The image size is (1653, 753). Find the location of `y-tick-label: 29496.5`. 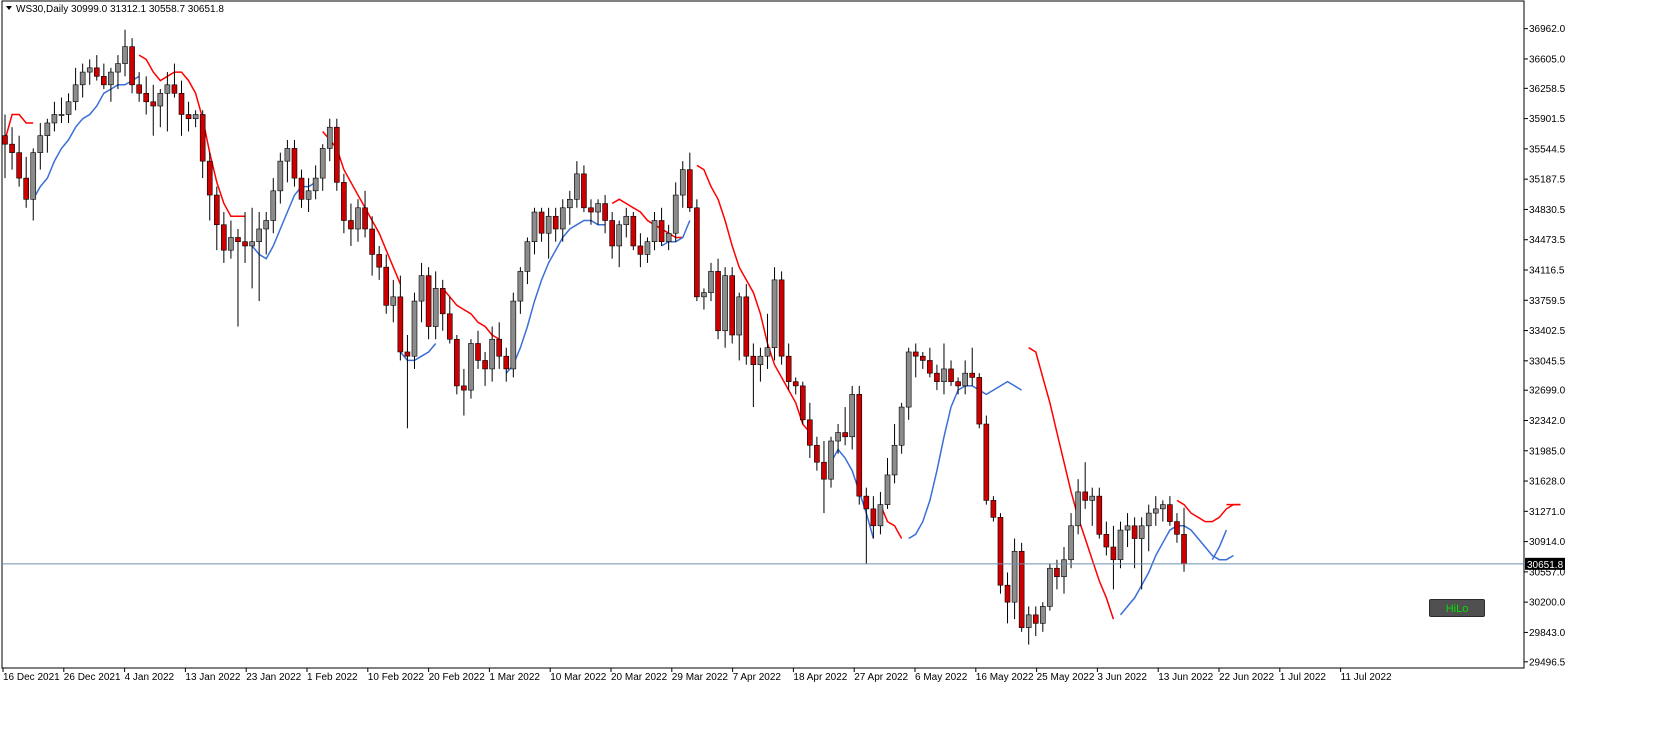

y-tick-label: 29496.5 is located at coordinates (1547, 662).